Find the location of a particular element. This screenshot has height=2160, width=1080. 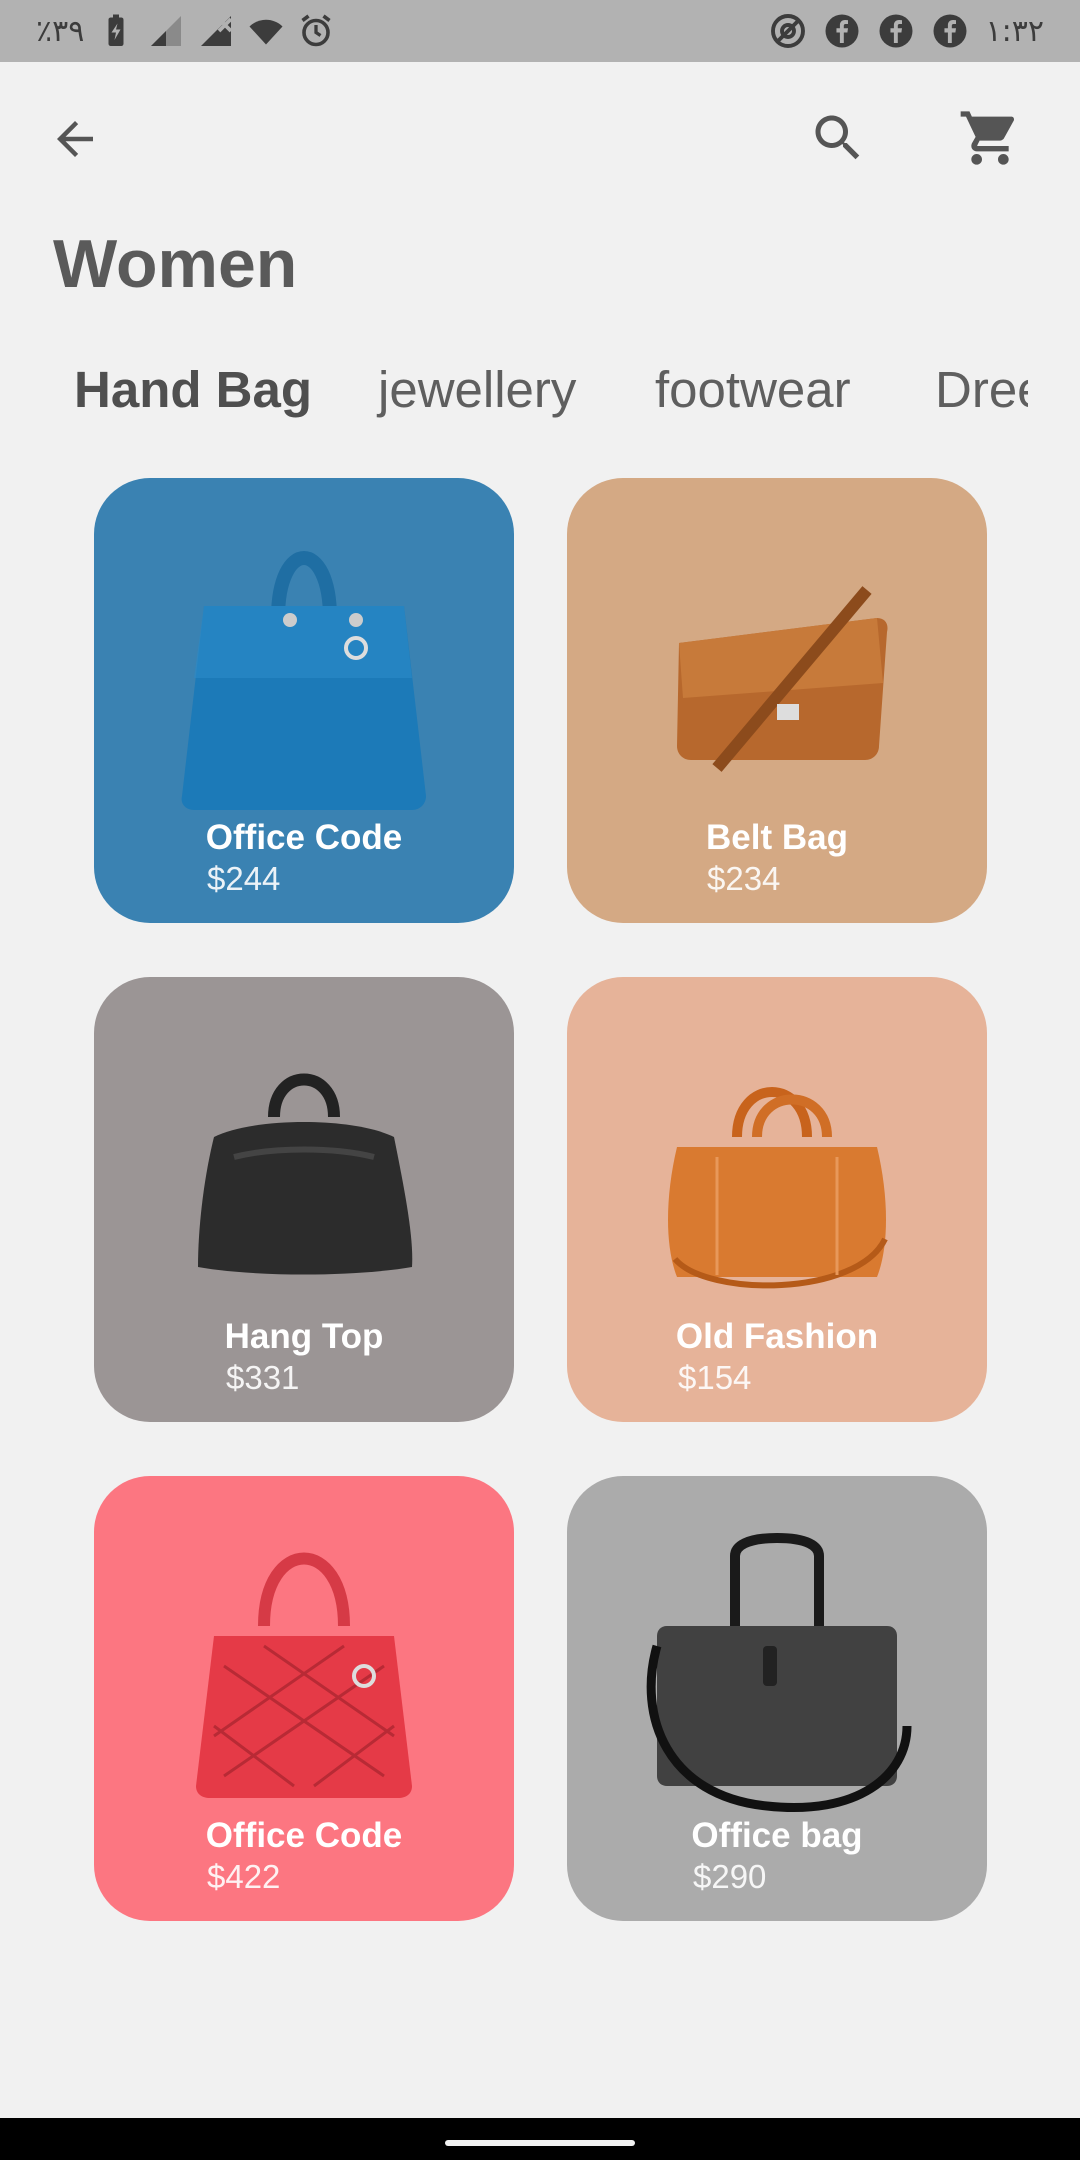

alarm-icon is located at coordinates (316, 30).